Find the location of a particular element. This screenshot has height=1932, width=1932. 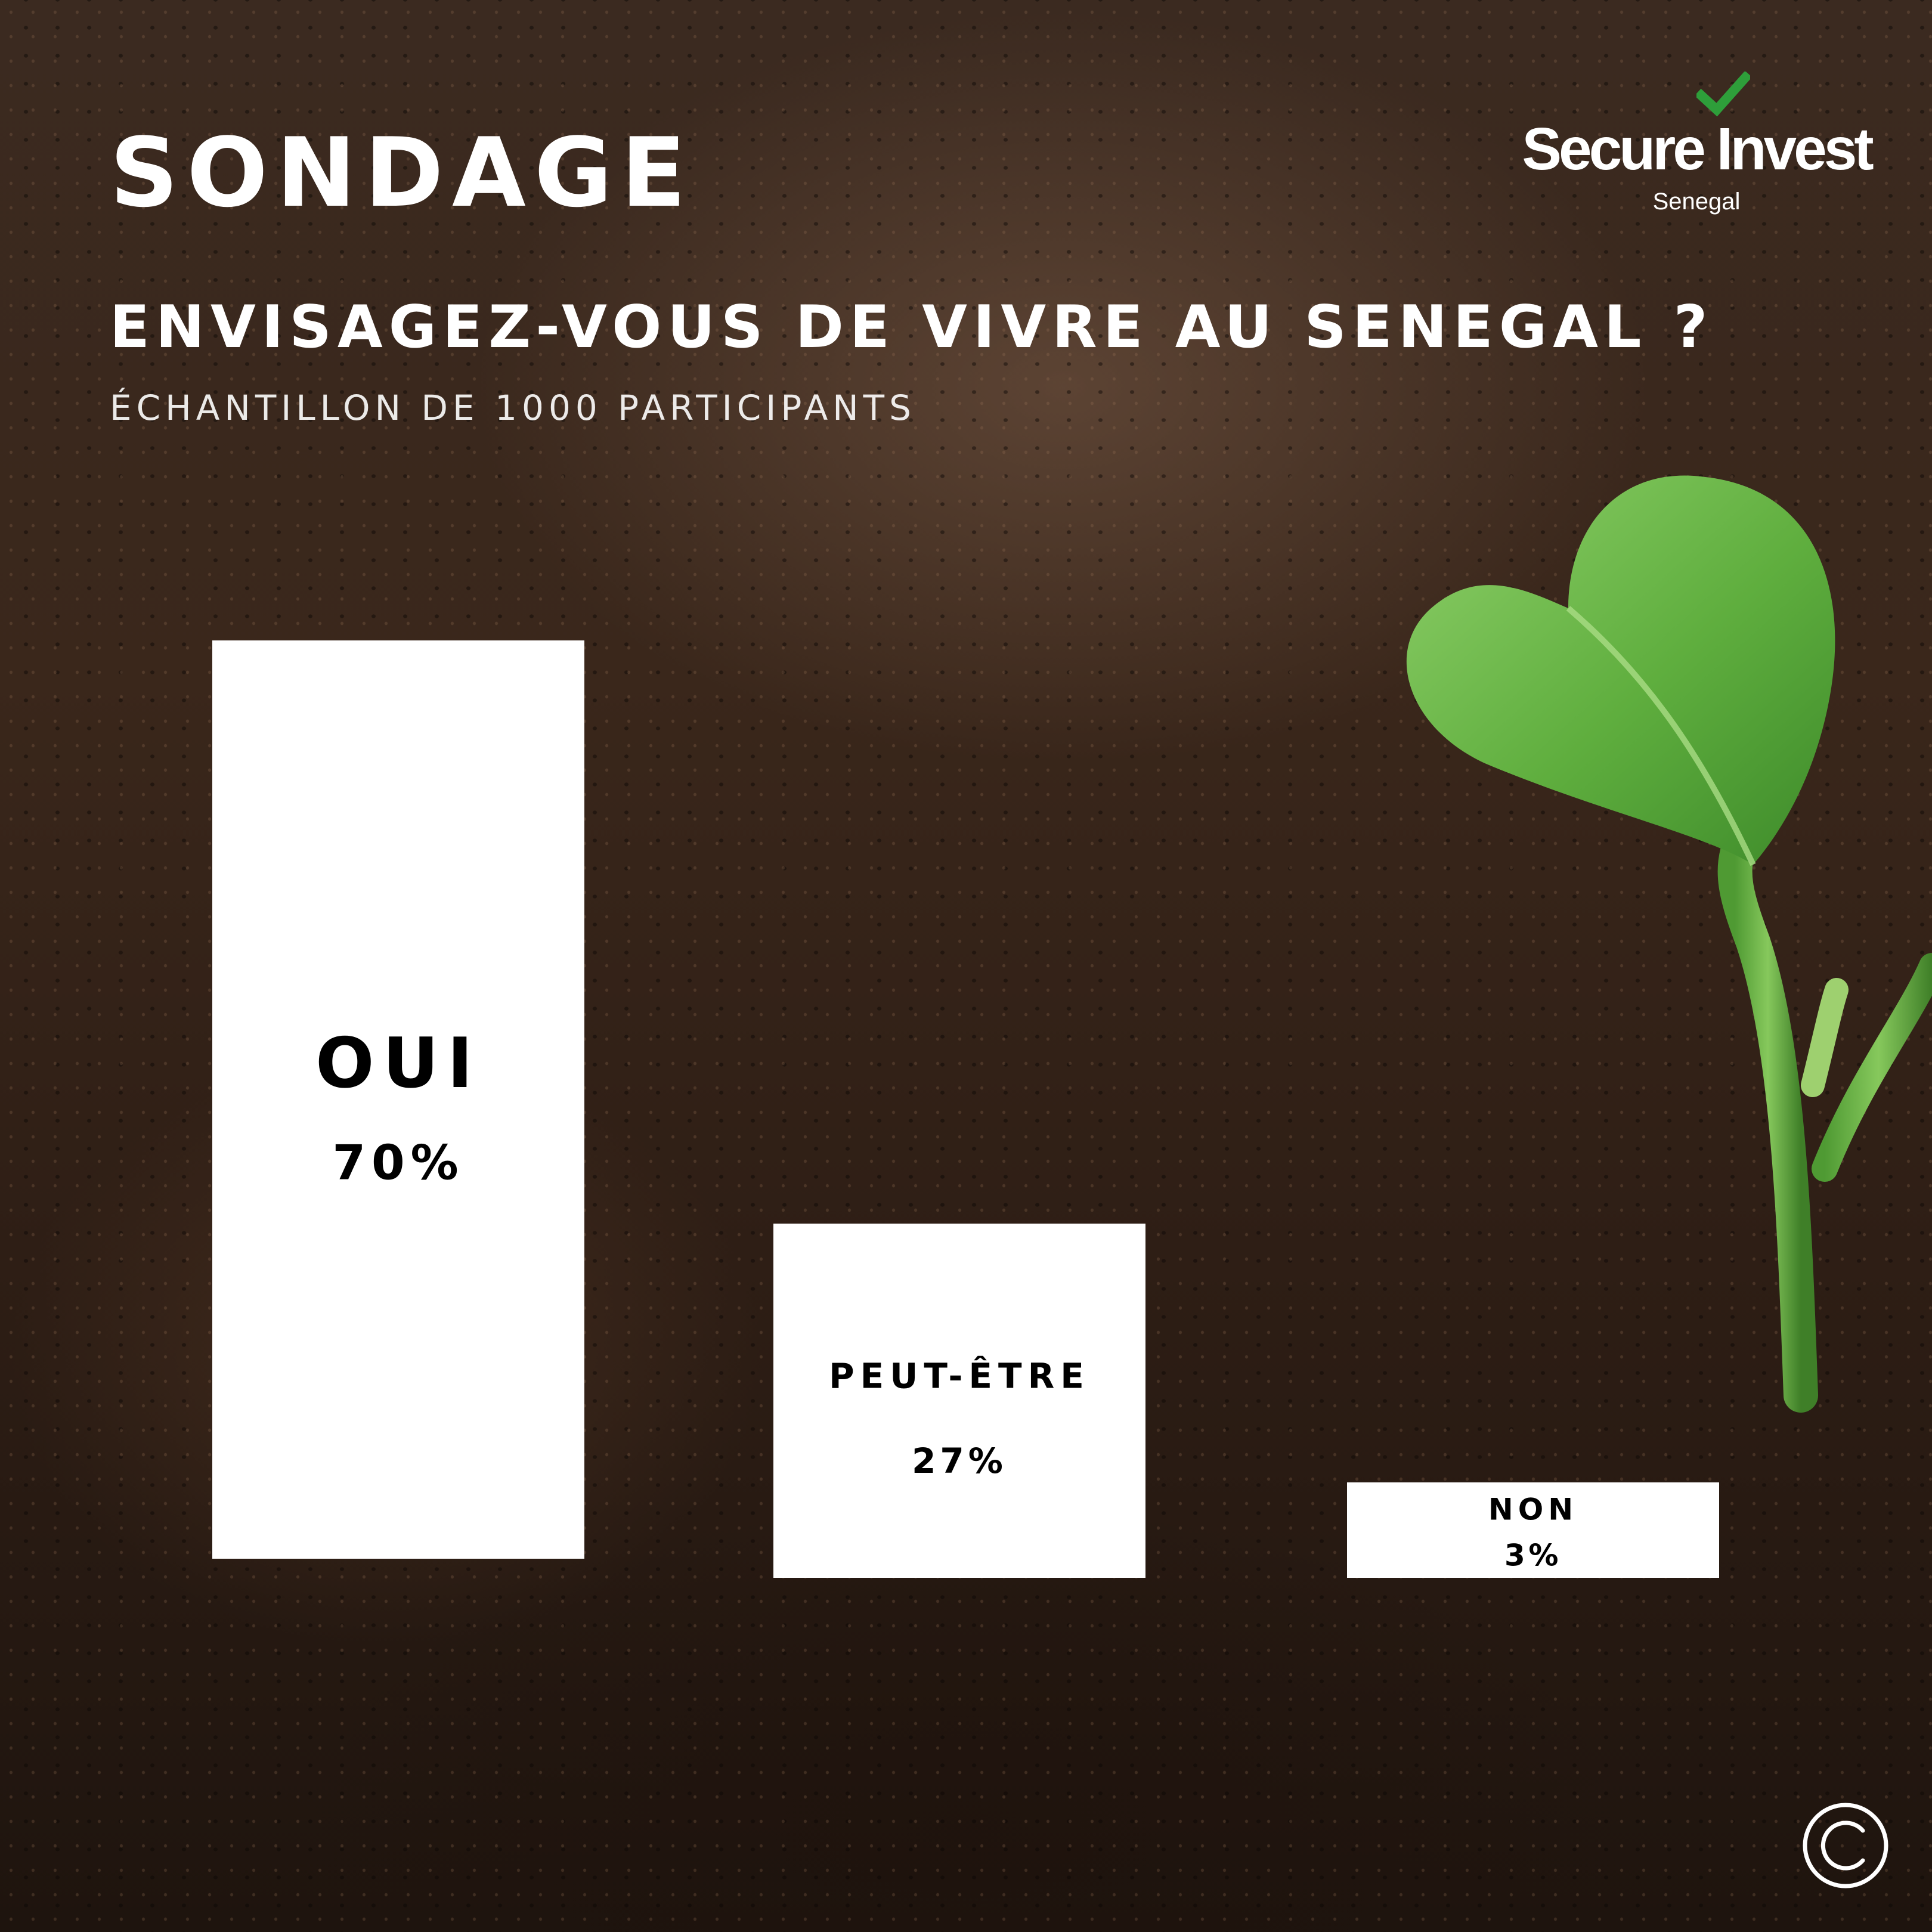

value-label: 3% is located at coordinates (1533, 1555).